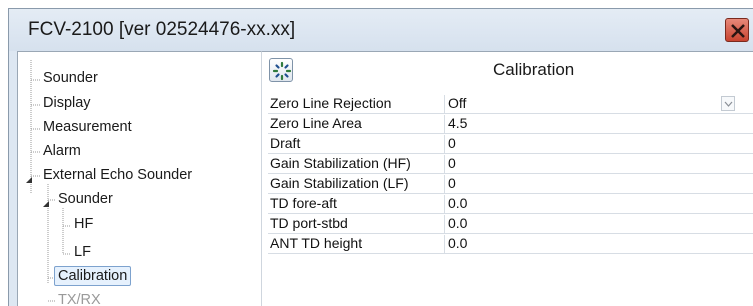 This screenshot has height=306, width=753. I want to click on close-icon, so click(738, 31).